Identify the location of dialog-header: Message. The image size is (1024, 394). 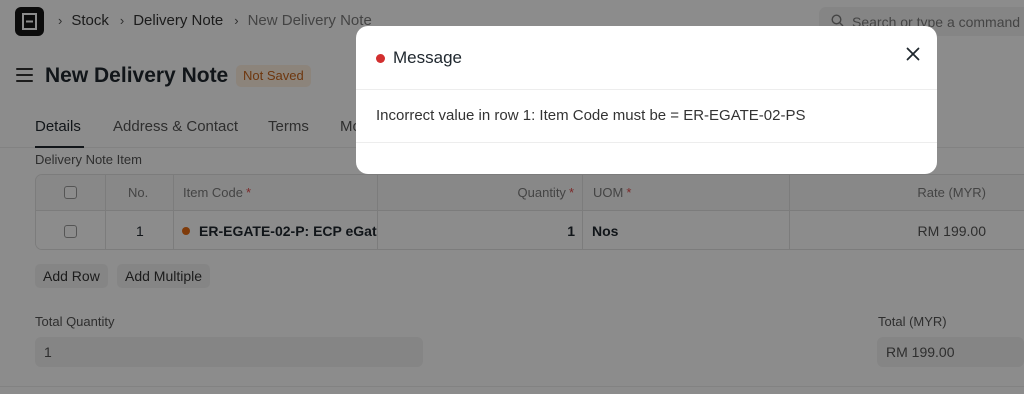
(646, 58).